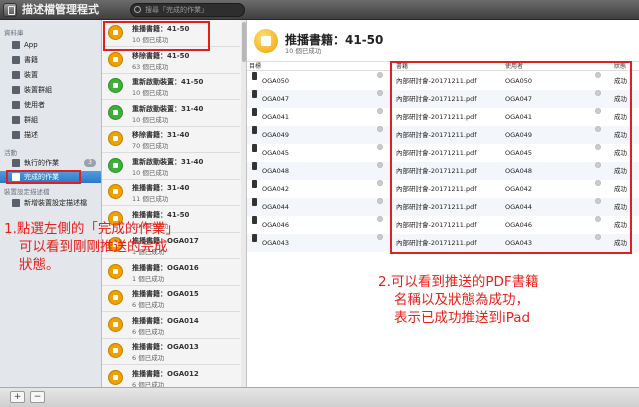  I want to click on cell-device: OGA044, so click(276, 207).